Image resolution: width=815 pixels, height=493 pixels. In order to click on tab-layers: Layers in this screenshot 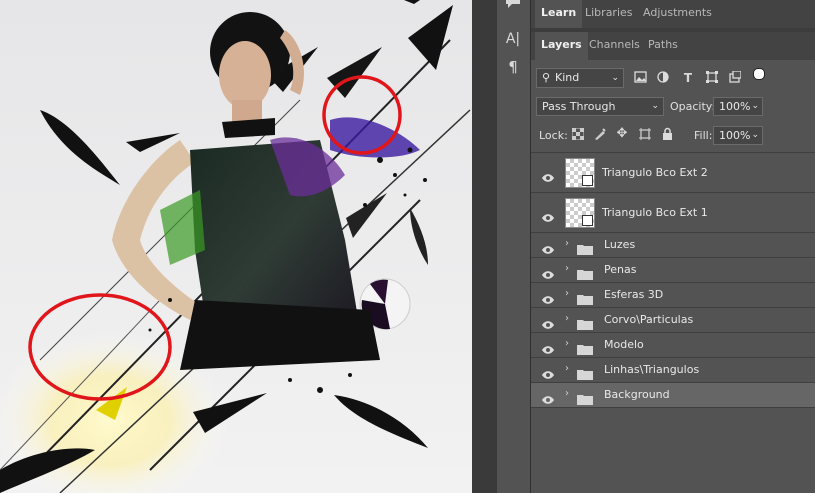, I will do `click(561, 46)`.